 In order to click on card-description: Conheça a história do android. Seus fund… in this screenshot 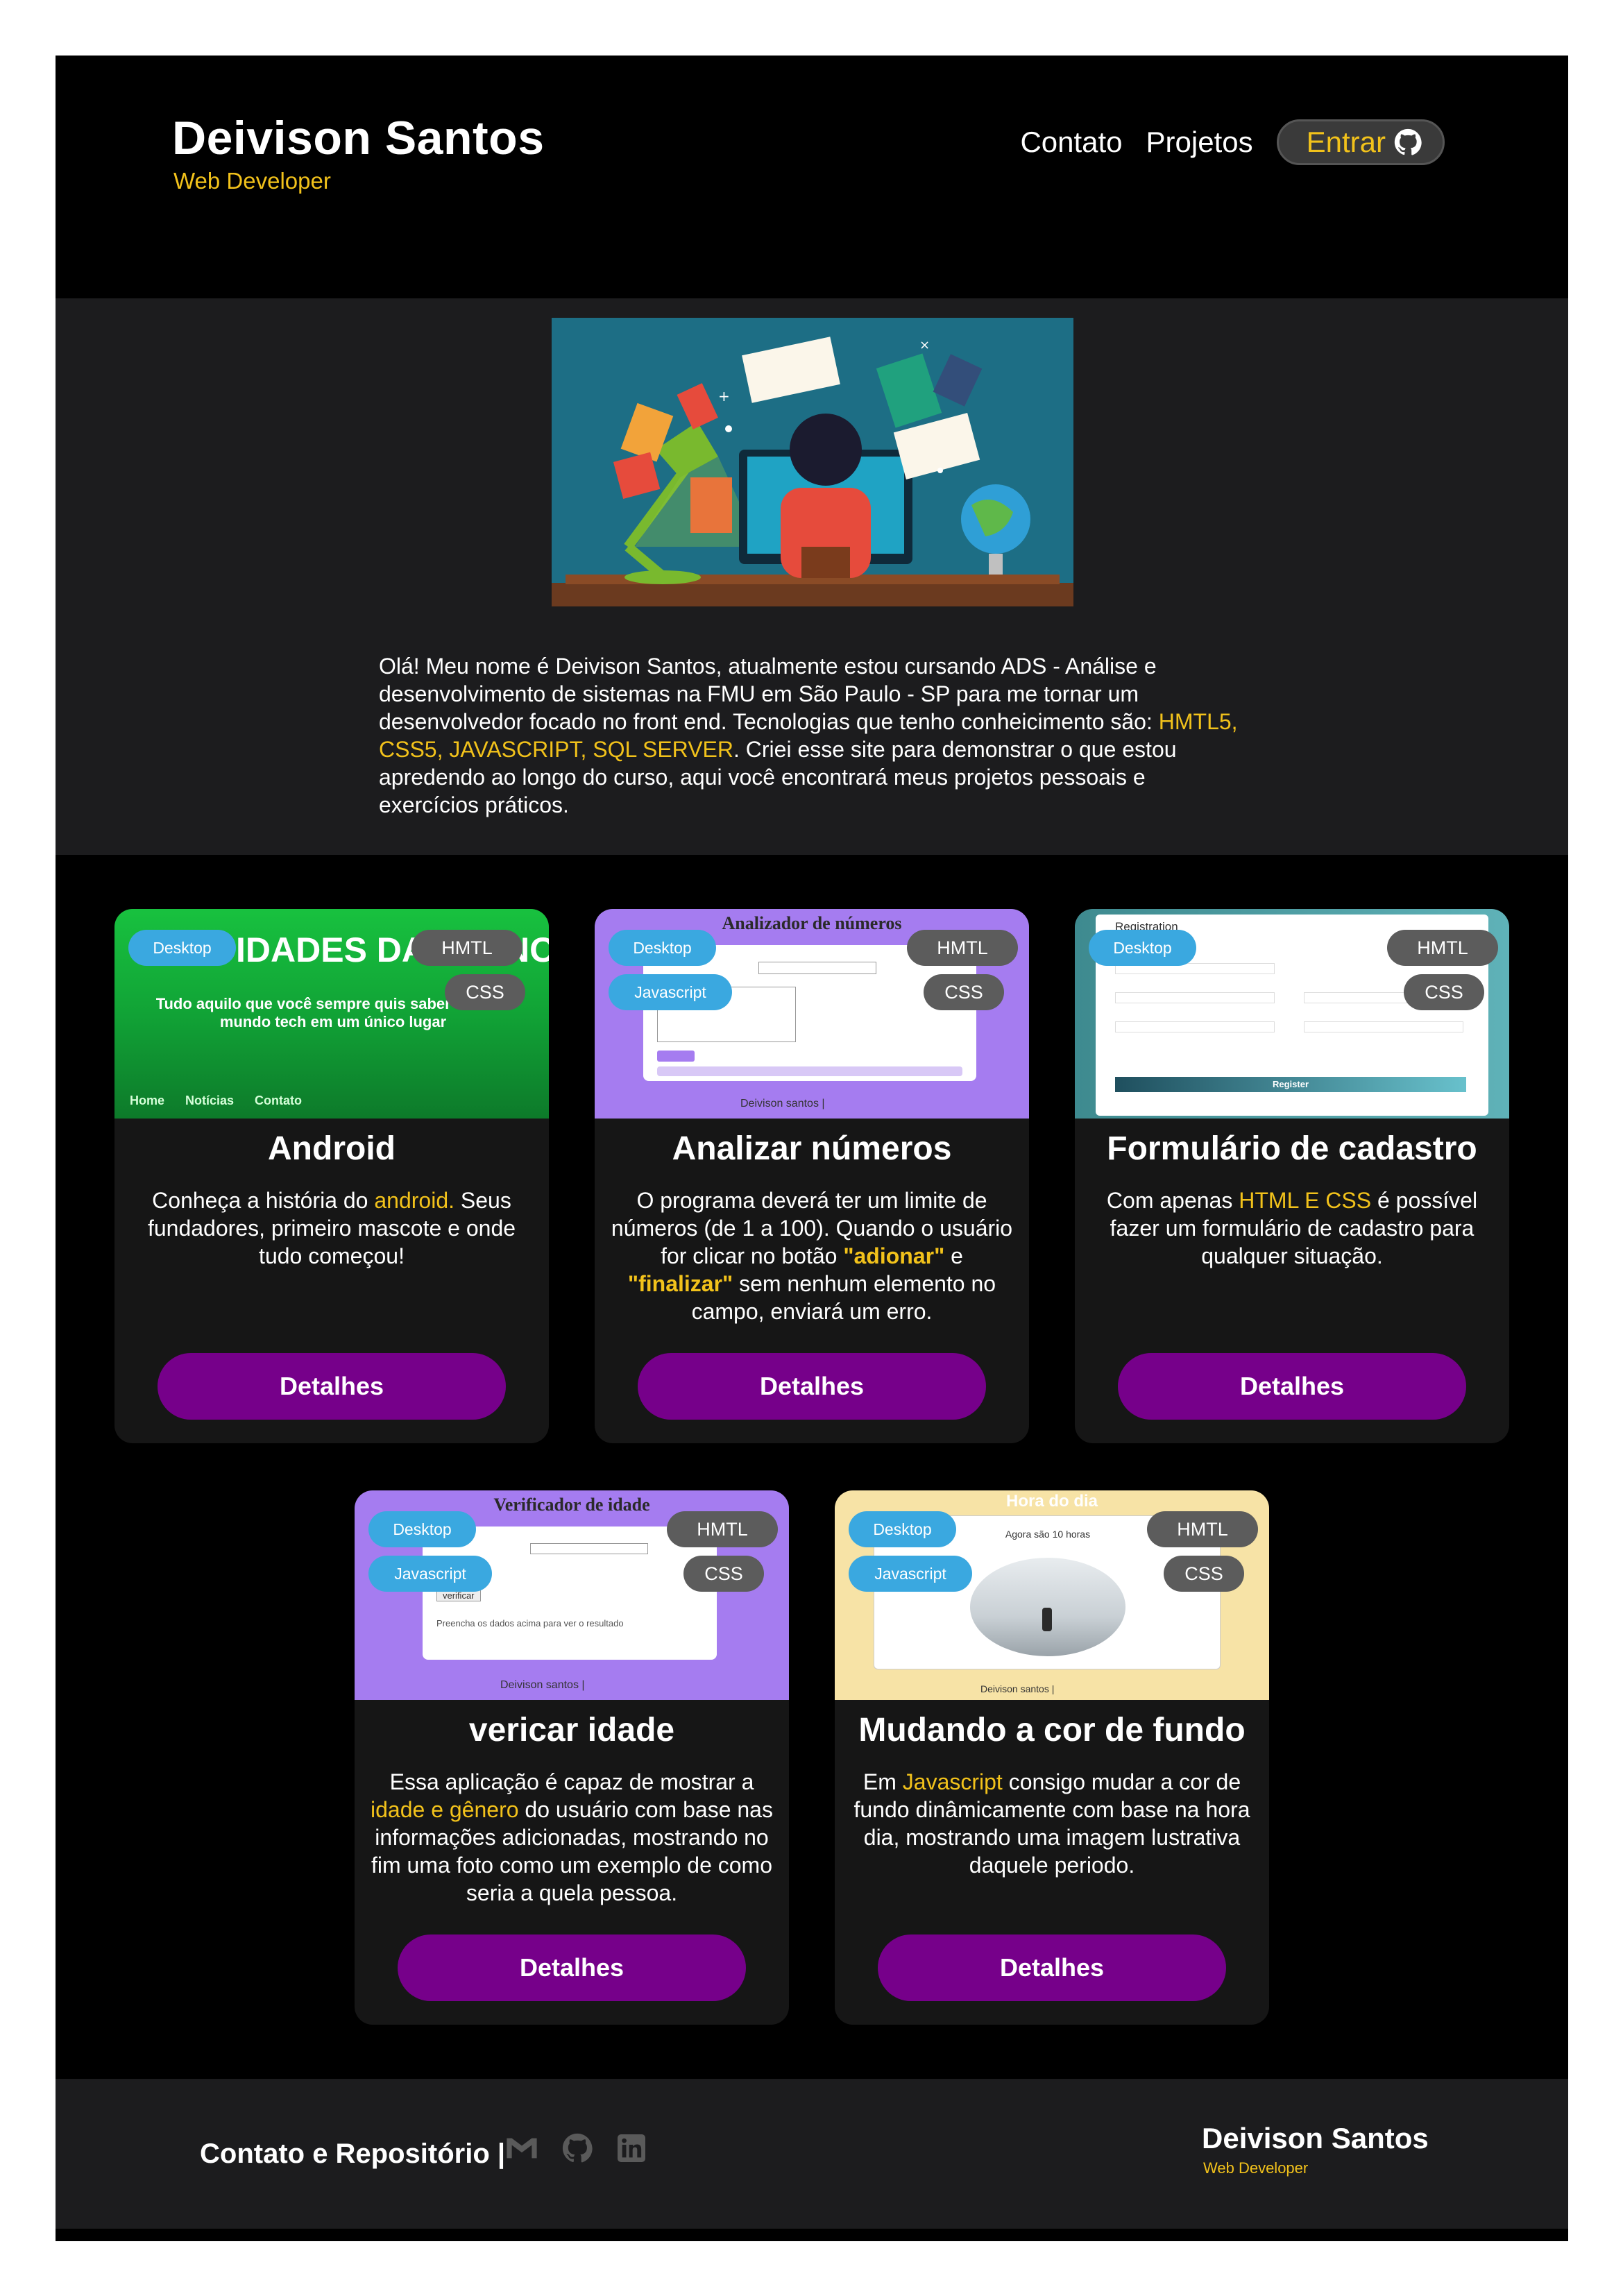, I will do `click(331, 1228)`.